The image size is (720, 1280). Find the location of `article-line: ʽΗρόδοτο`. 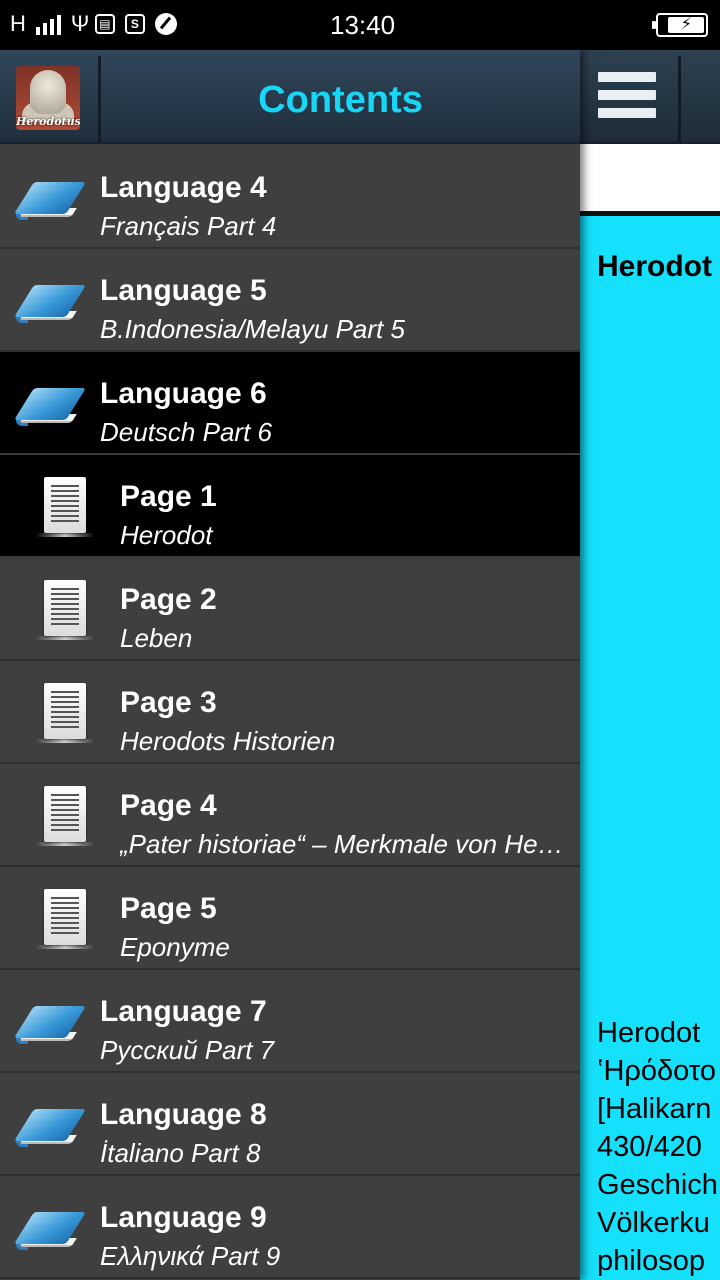

article-line: ʽΗρόδοτο is located at coordinates (657, 1071).